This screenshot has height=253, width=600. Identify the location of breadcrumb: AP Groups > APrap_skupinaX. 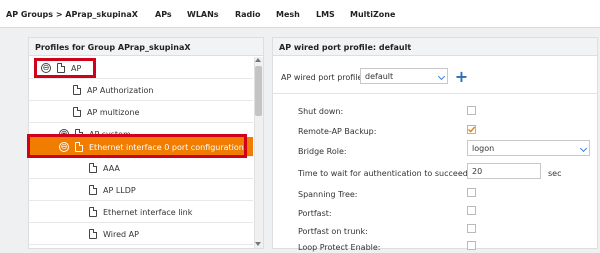
(72, 14).